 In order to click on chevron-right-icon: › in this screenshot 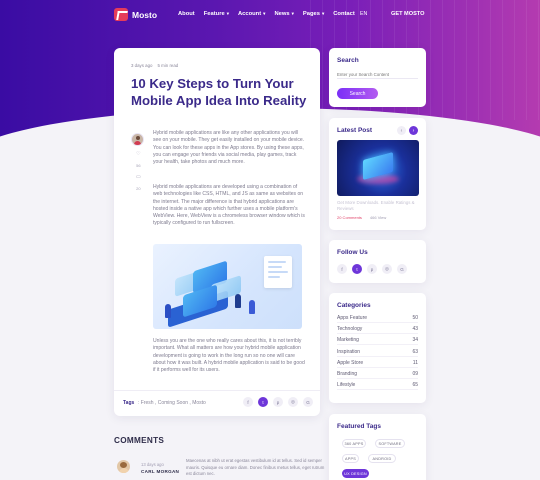, I will do `click(413, 130)`.